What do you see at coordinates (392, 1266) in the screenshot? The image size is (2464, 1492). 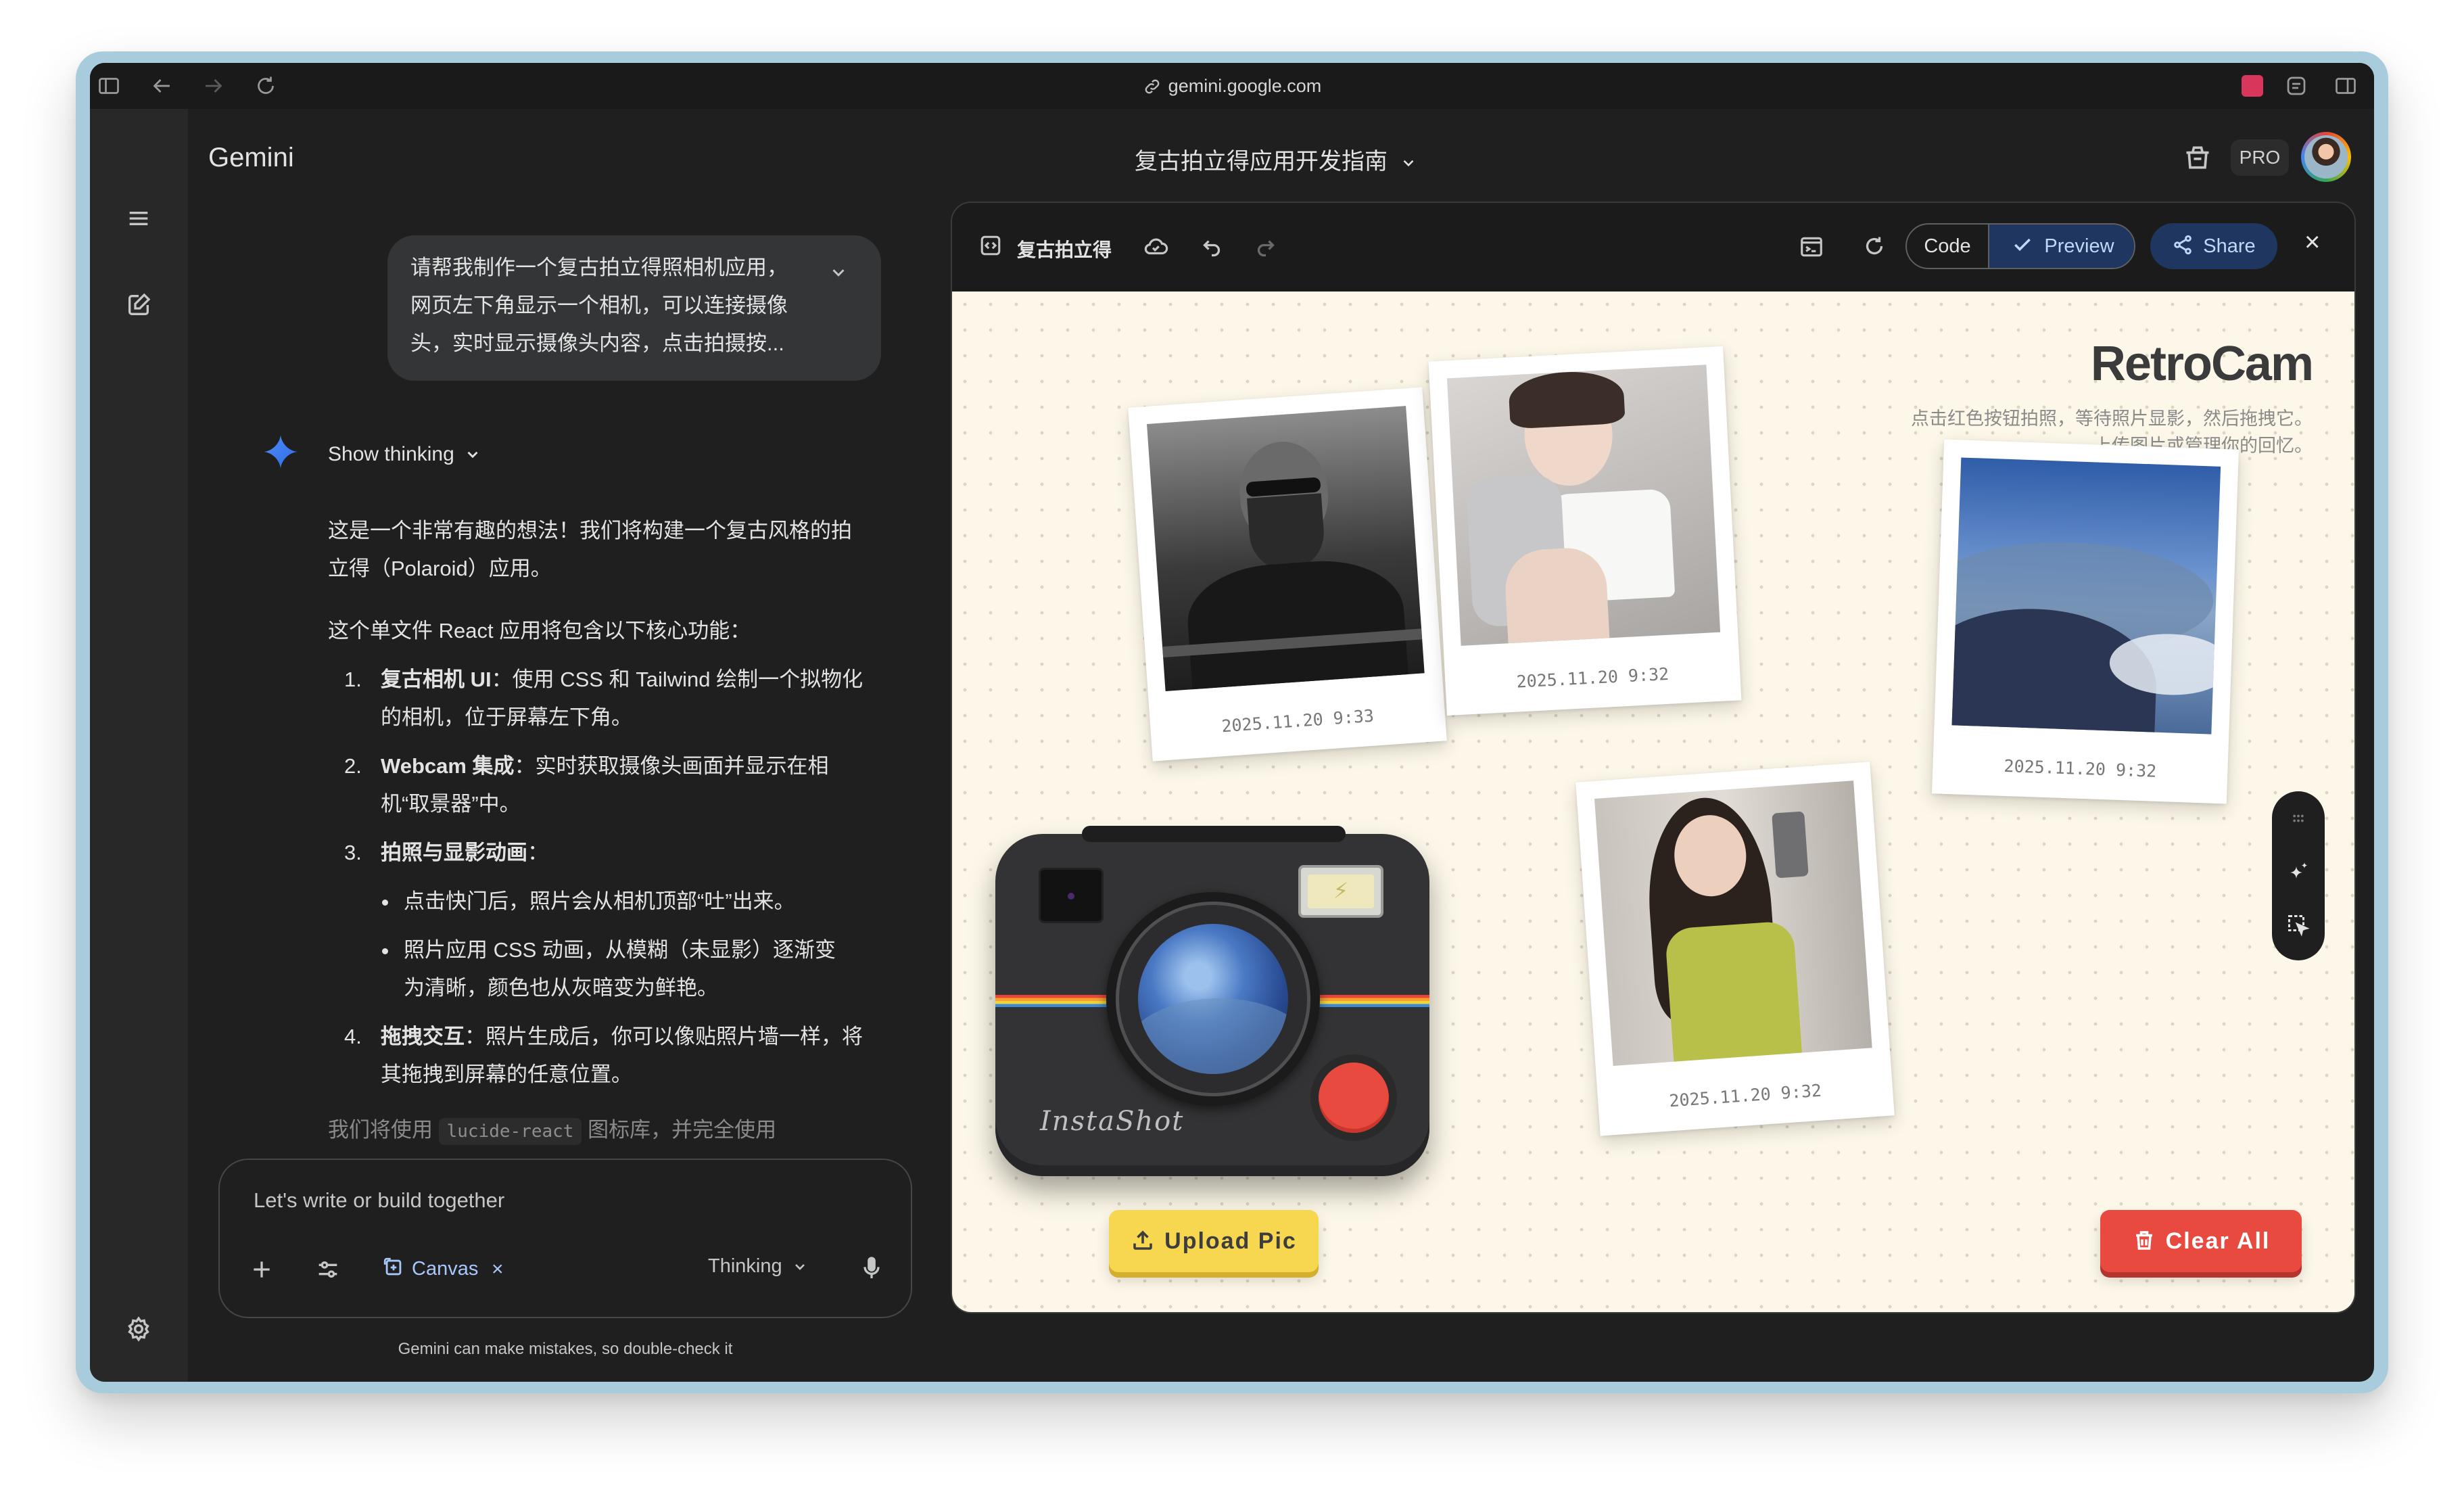 I see `canvas-icon` at bounding box center [392, 1266].